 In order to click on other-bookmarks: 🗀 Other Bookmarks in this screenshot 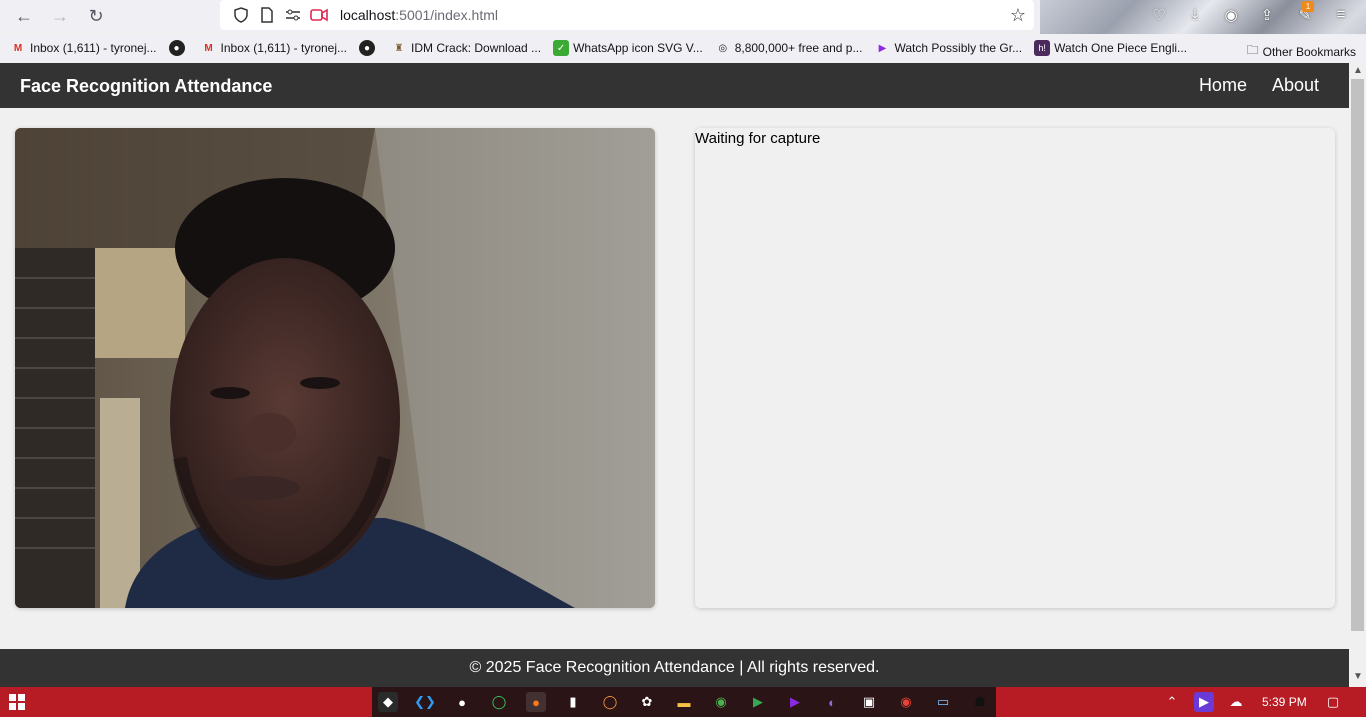, I will do `click(1301, 51)`.